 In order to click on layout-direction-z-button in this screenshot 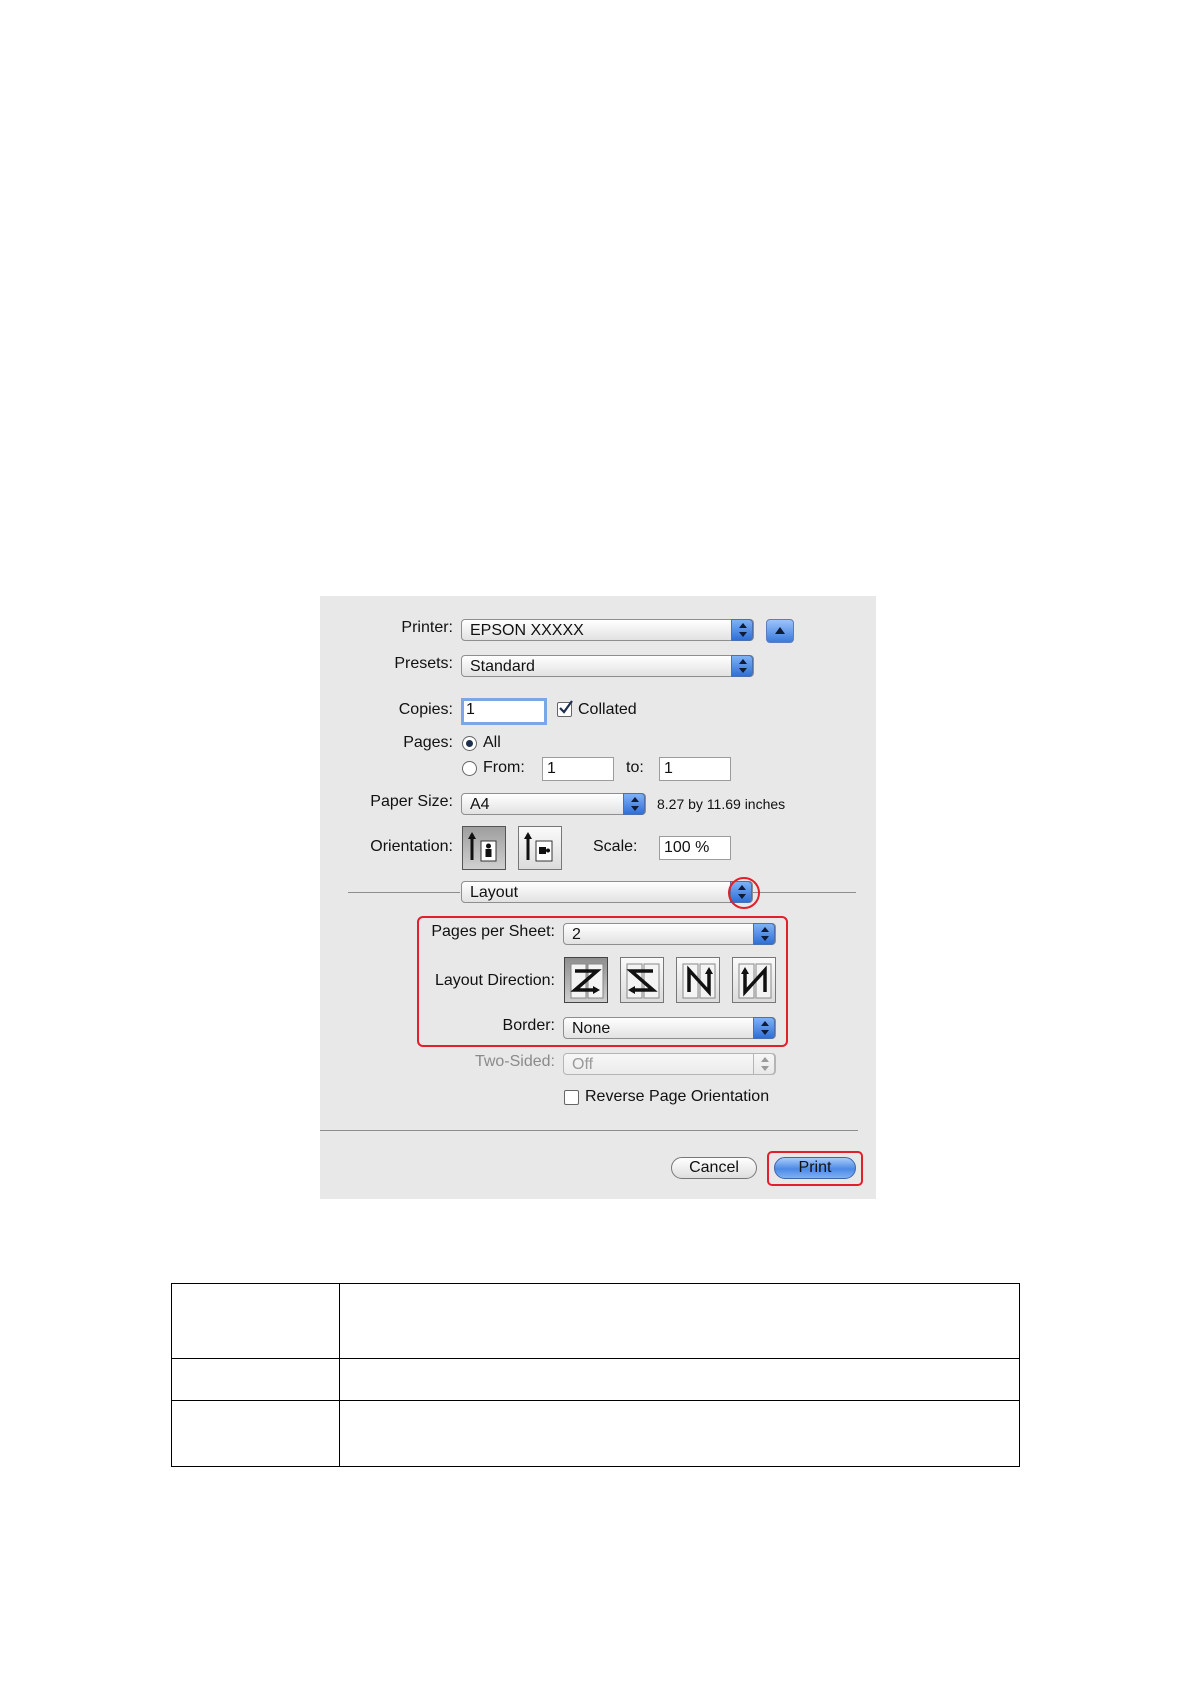, I will do `click(586, 980)`.